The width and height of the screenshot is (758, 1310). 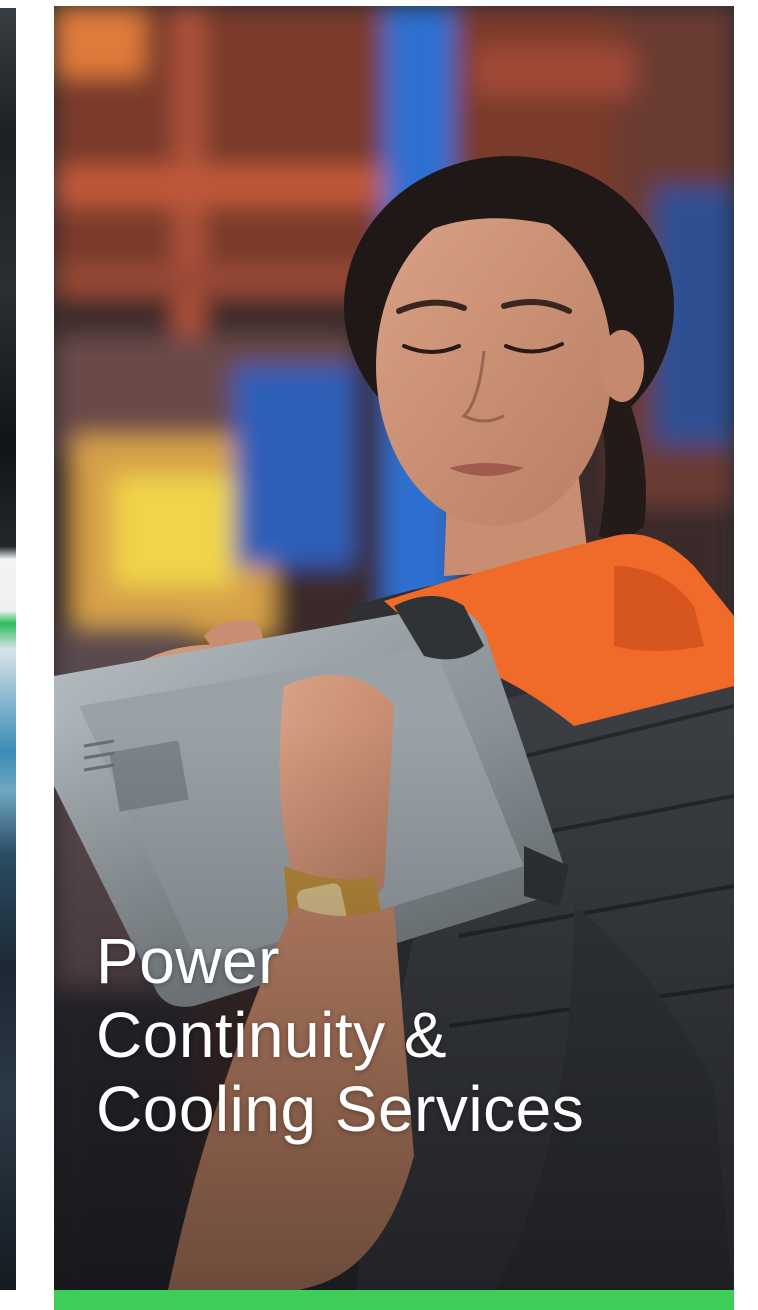 What do you see at coordinates (188, 961) in the screenshot?
I see `tile-title-line: Power` at bounding box center [188, 961].